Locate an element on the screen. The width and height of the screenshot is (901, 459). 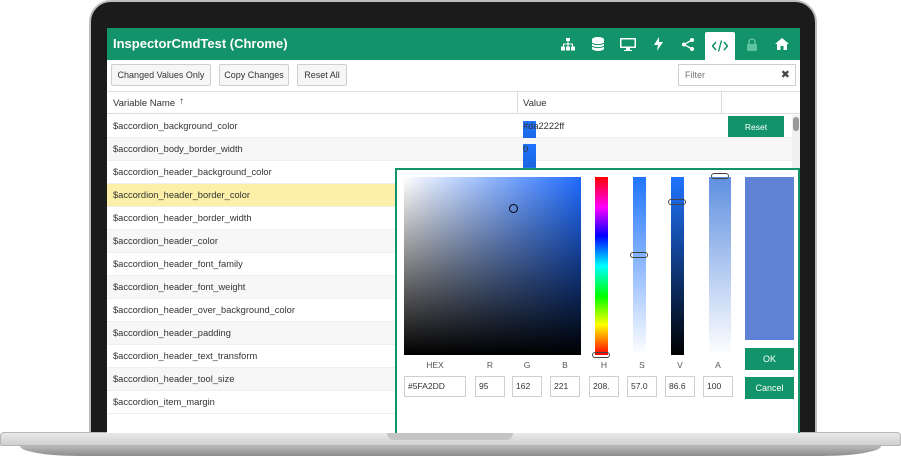
home-icon is located at coordinates (782, 44).